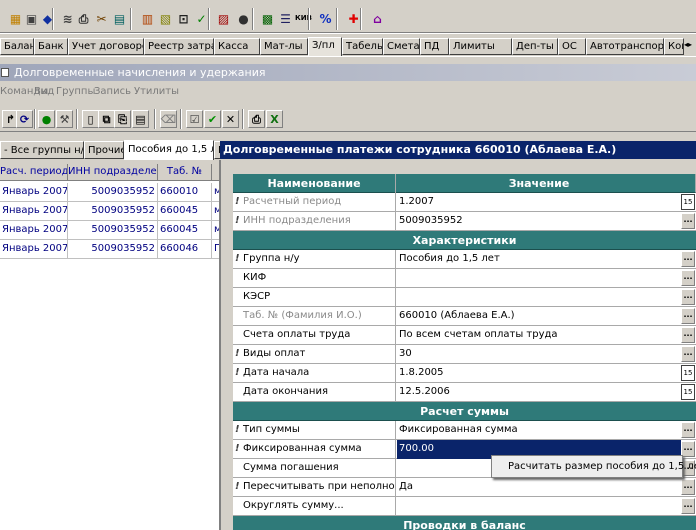 Image resolution: width=696 pixels, height=530 pixels. I want to click on property-value: 1.2007, so click(539, 202).